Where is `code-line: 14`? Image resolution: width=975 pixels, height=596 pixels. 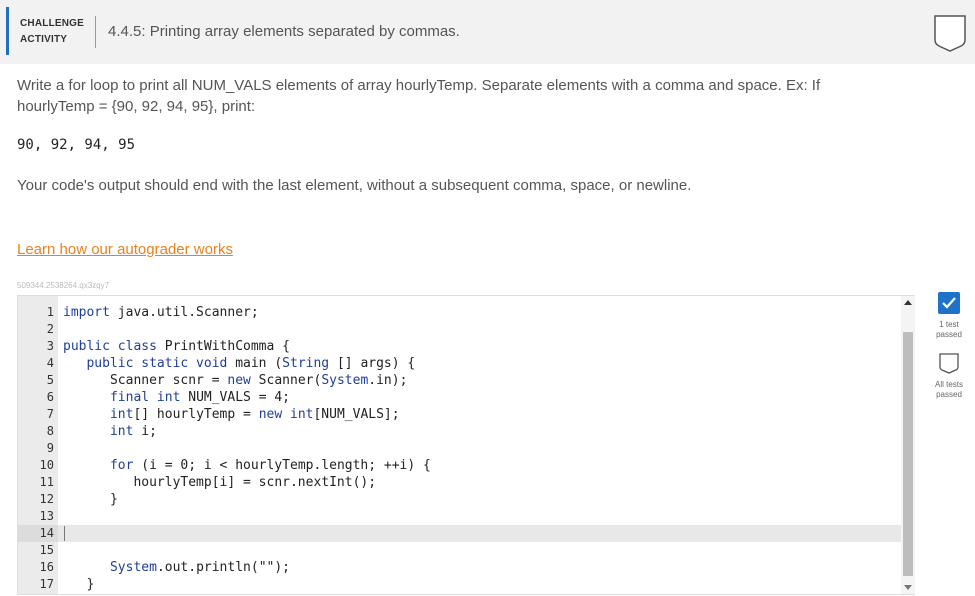
code-line: 14 is located at coordinates (460, 533).